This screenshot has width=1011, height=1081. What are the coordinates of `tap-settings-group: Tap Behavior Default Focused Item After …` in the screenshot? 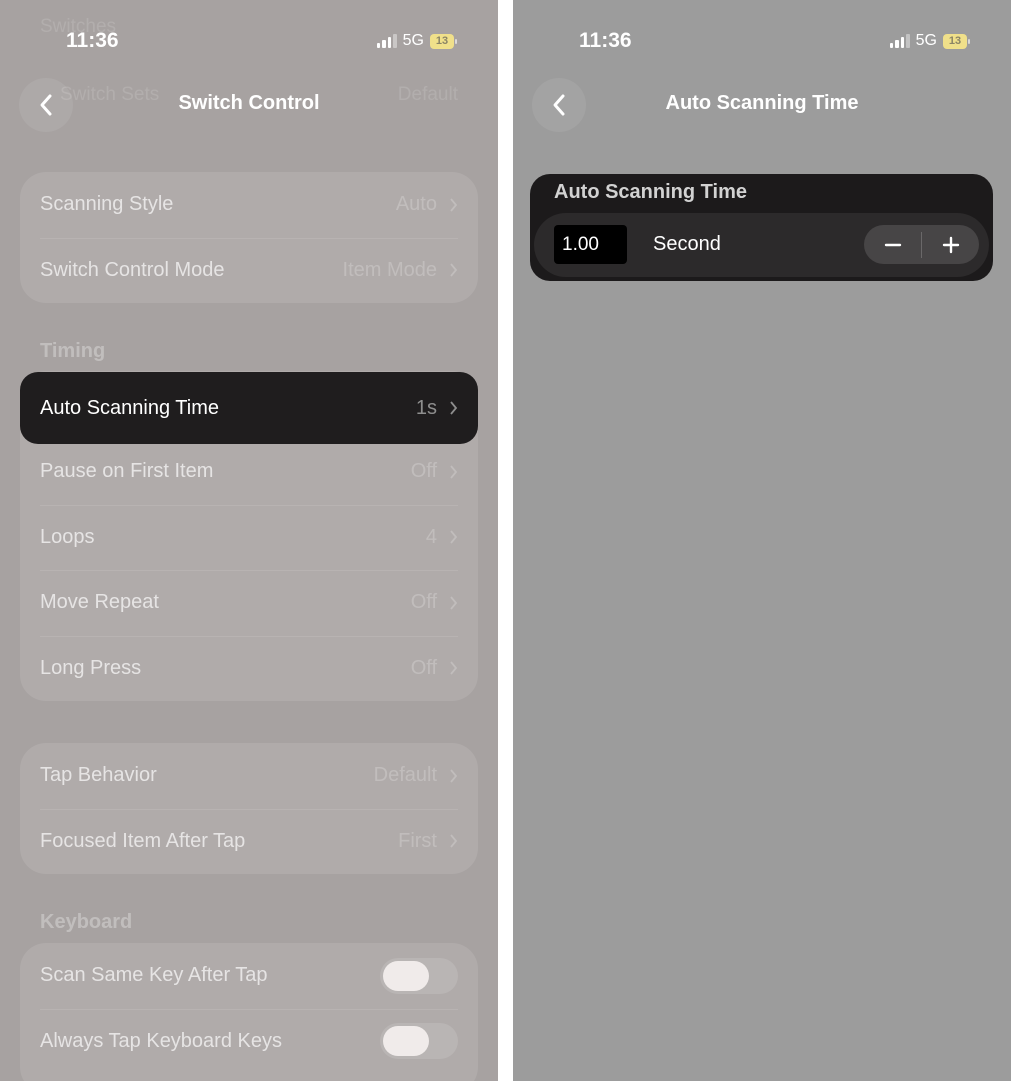 It's located at (249, 808).